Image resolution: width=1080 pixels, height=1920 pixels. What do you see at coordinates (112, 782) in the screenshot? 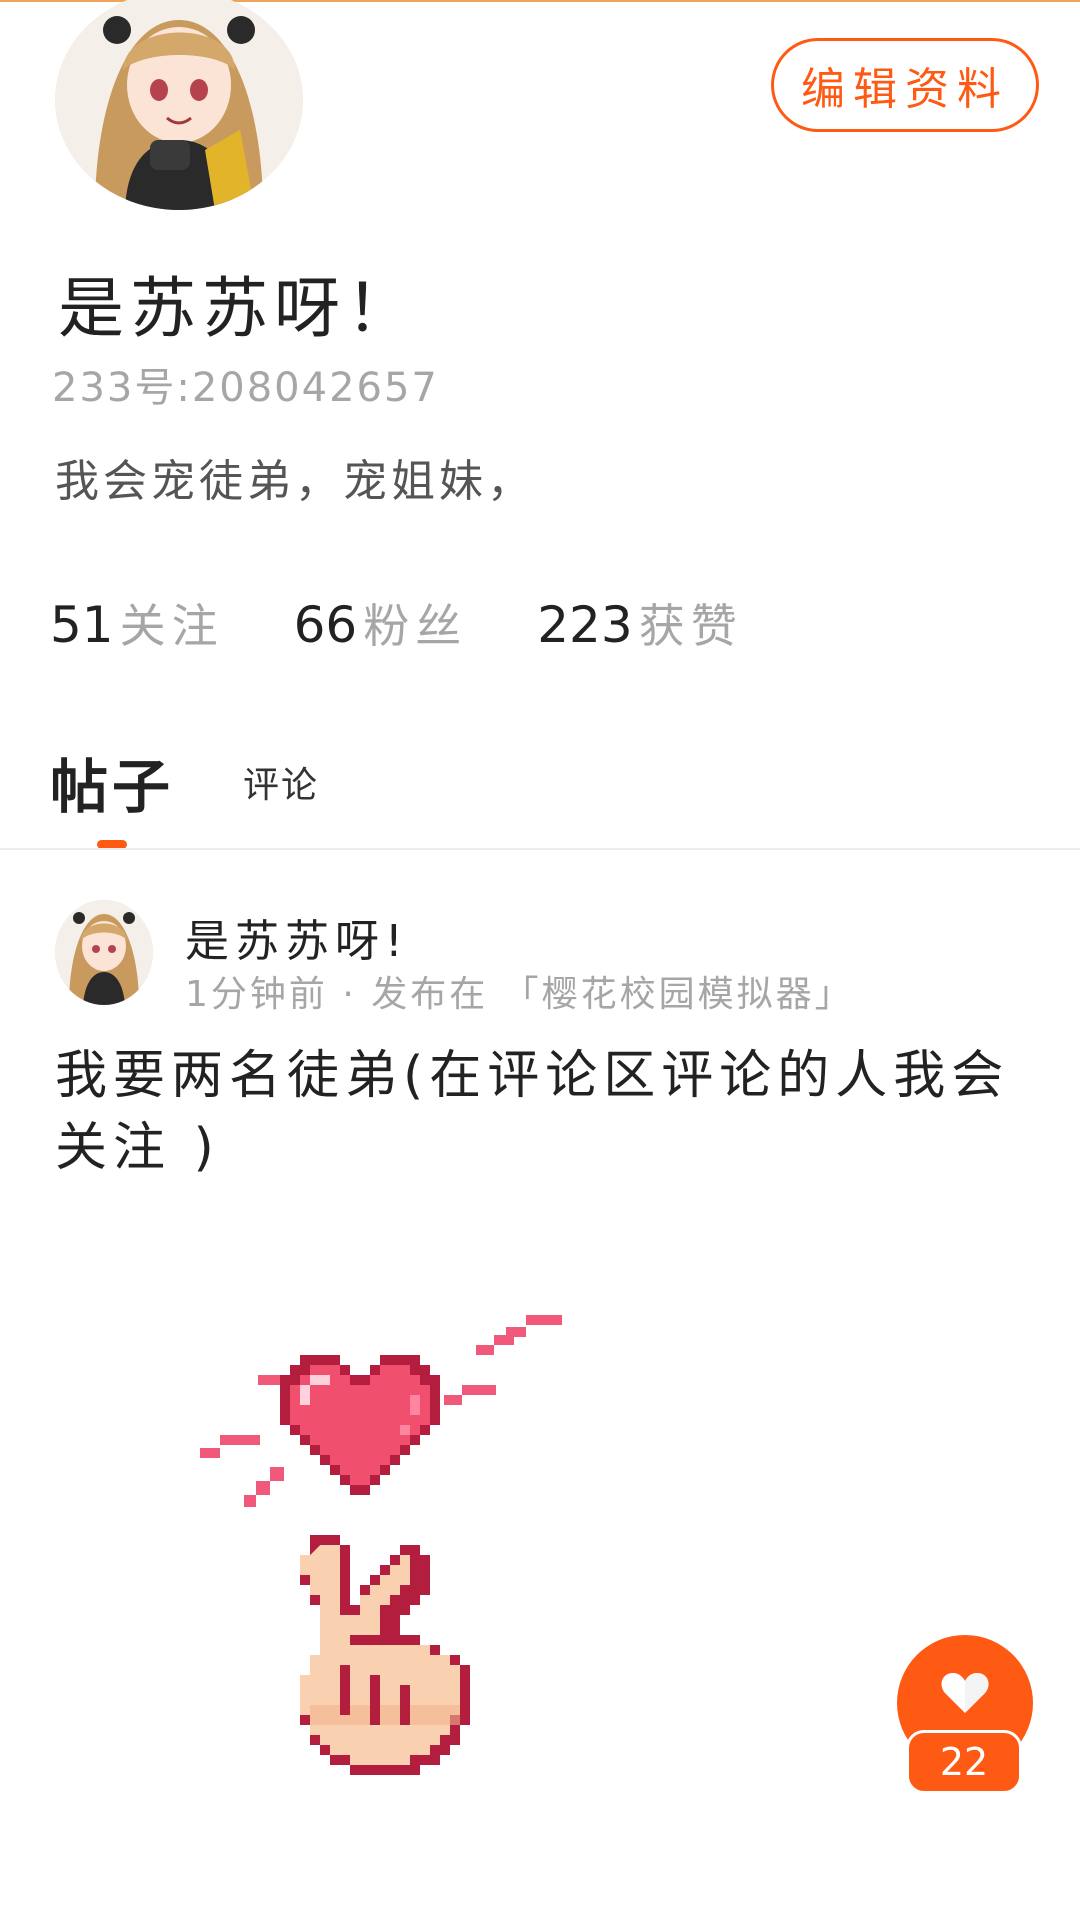
I see `tab-posts: 帖子` at bounding box center [112, 782].